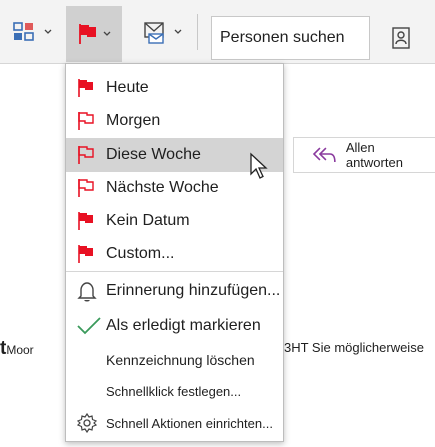  I want to click on menu-item-clear-flag: Kennzeichnung löschen, so click(174, 360).